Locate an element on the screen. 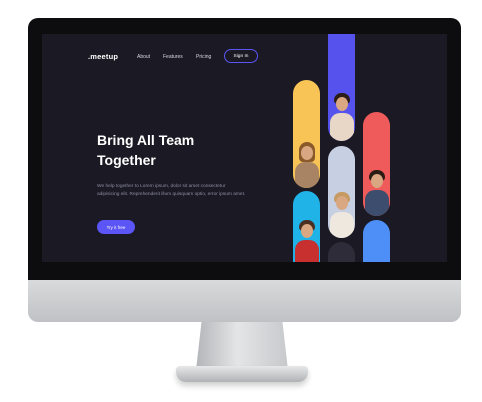 The image size is (482, 402). pill-dark is located at coordinates (341, 252).